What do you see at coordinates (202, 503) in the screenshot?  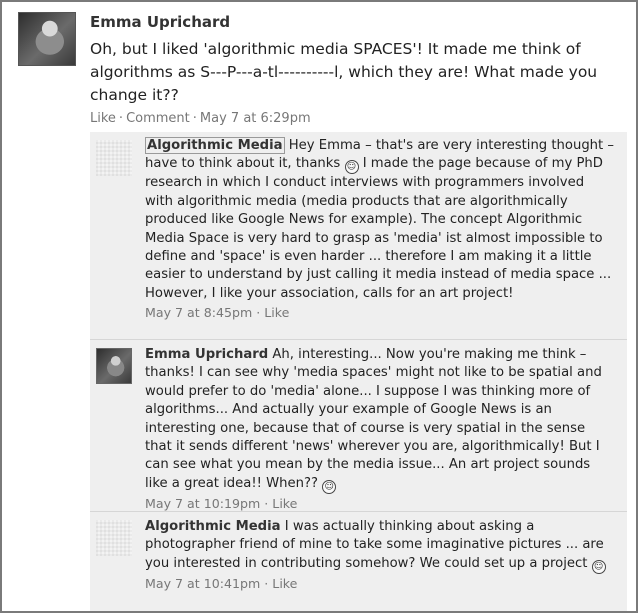 I see `comment-timestamp: May 7 at 10:19pm` at bounding box center [202, 503].